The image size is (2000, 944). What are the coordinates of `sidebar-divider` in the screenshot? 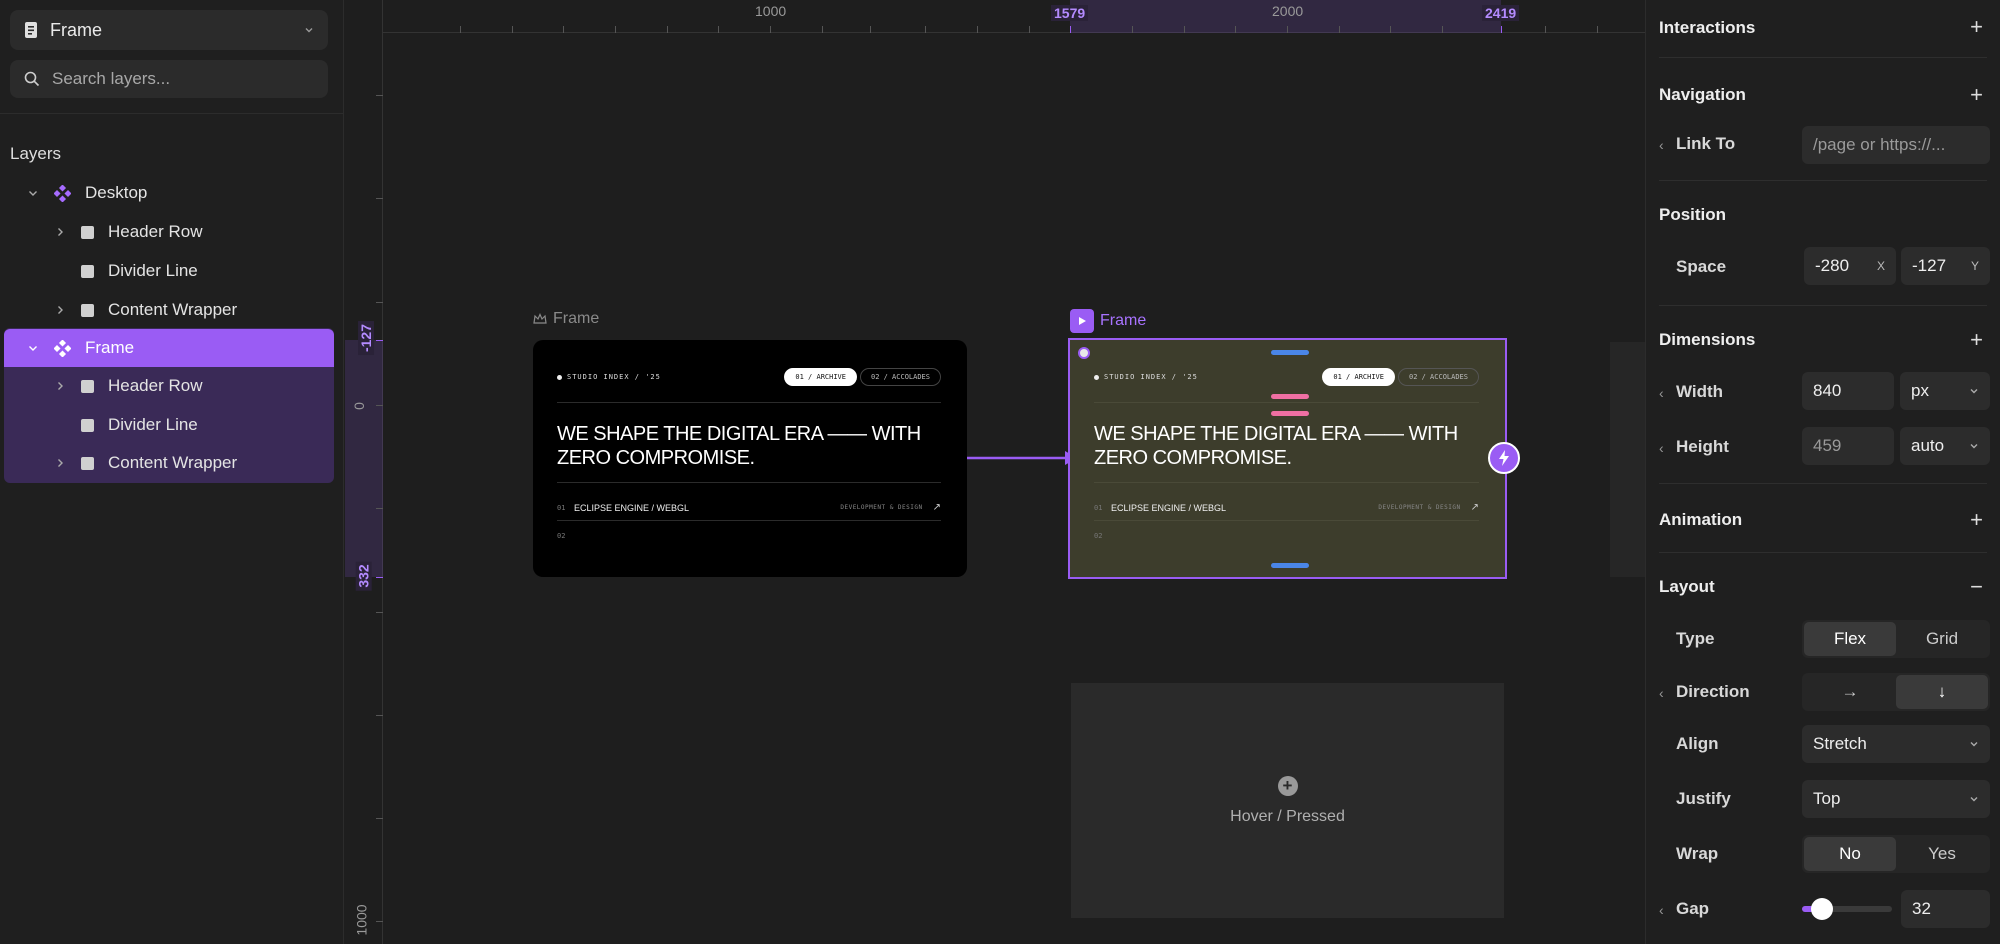 It's located at (172, 113).